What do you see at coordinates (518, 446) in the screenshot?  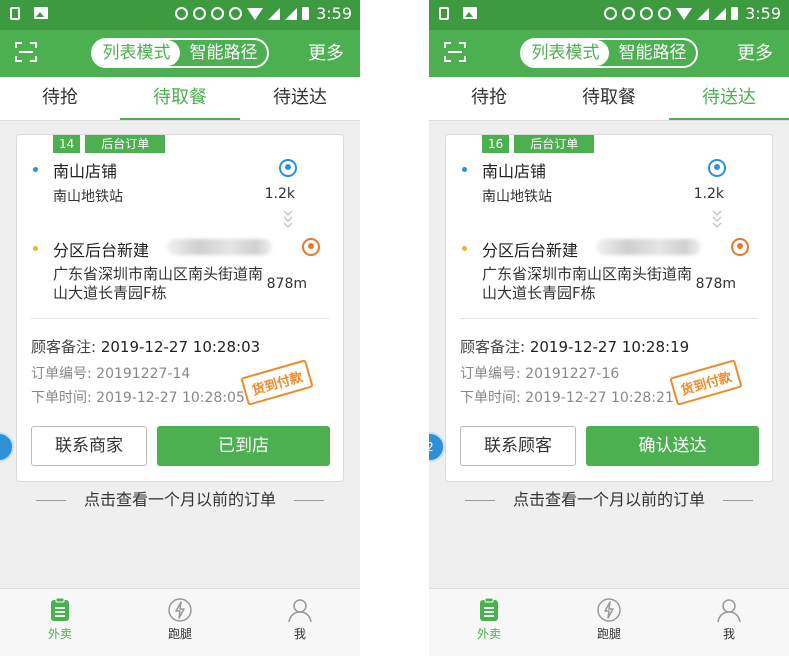 I see `contact-customer-button: 联系顾客` at bounding box center [518, 446].